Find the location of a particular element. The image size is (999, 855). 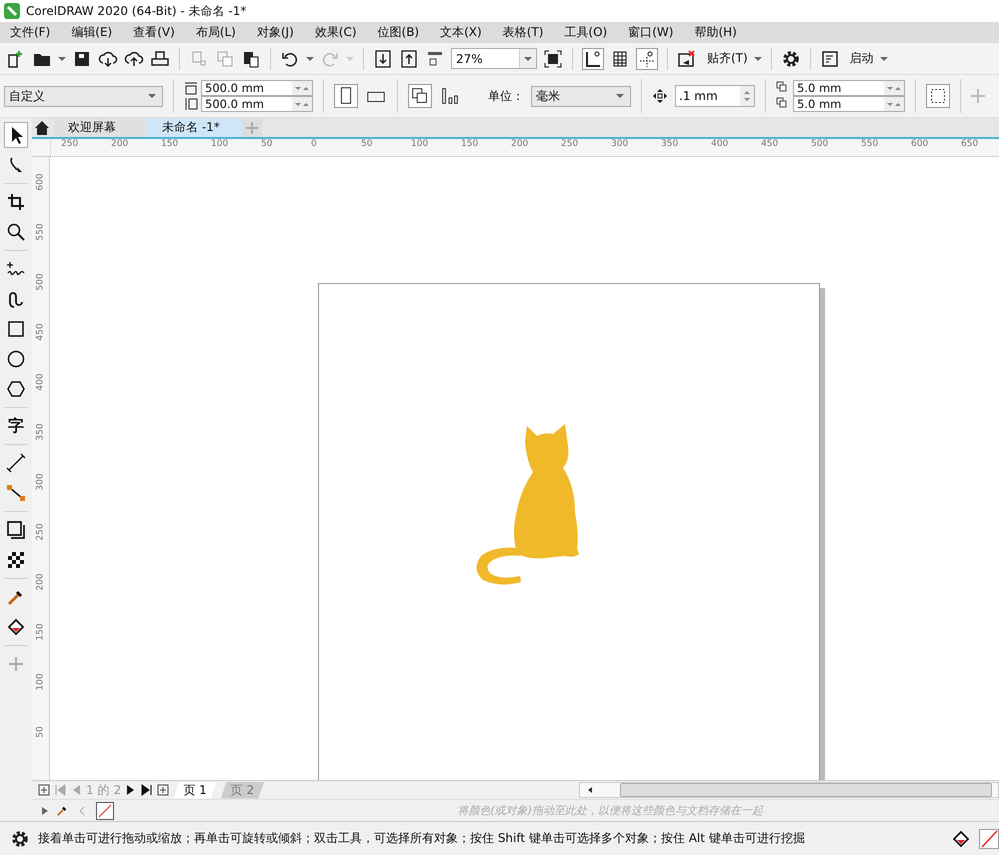

window-title: CorelDRAW 2020 (64-Bit) - 未命名 -1* is located at coordinates (136, 11).